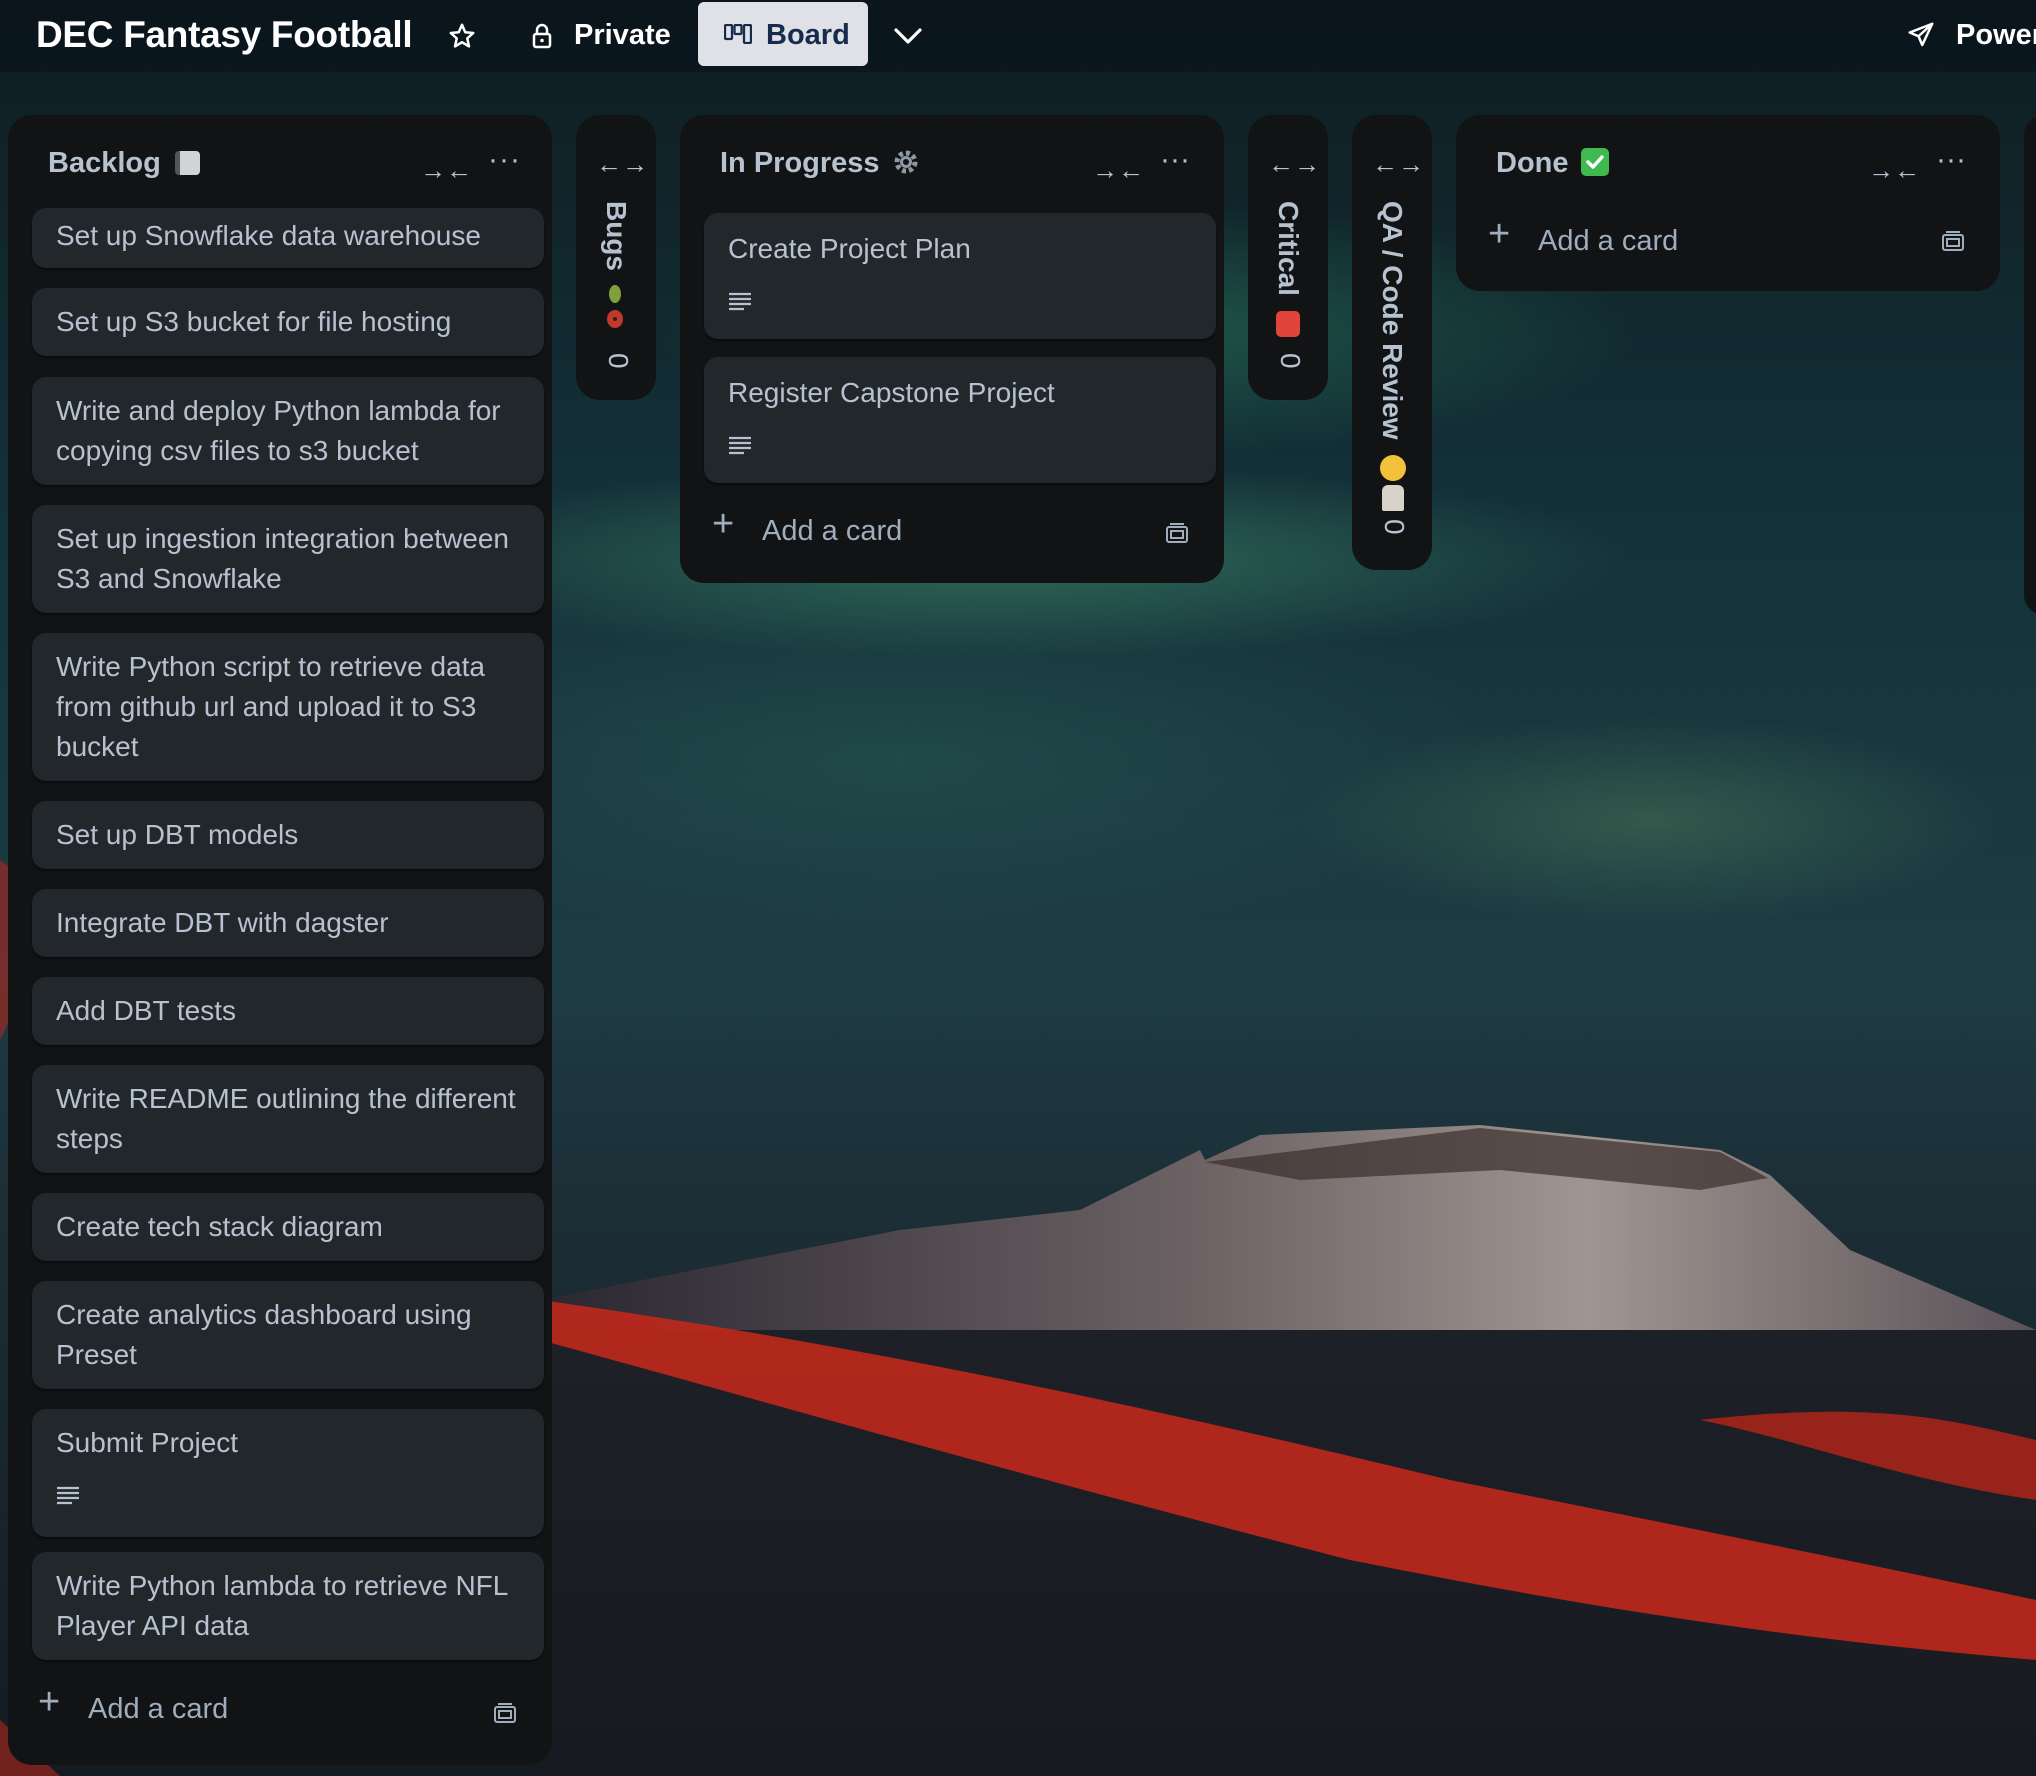 The height and width of the screenshot is (1776, 2036). I want to click on card-title: Integrate DBT with dagster, so click(222, 922).